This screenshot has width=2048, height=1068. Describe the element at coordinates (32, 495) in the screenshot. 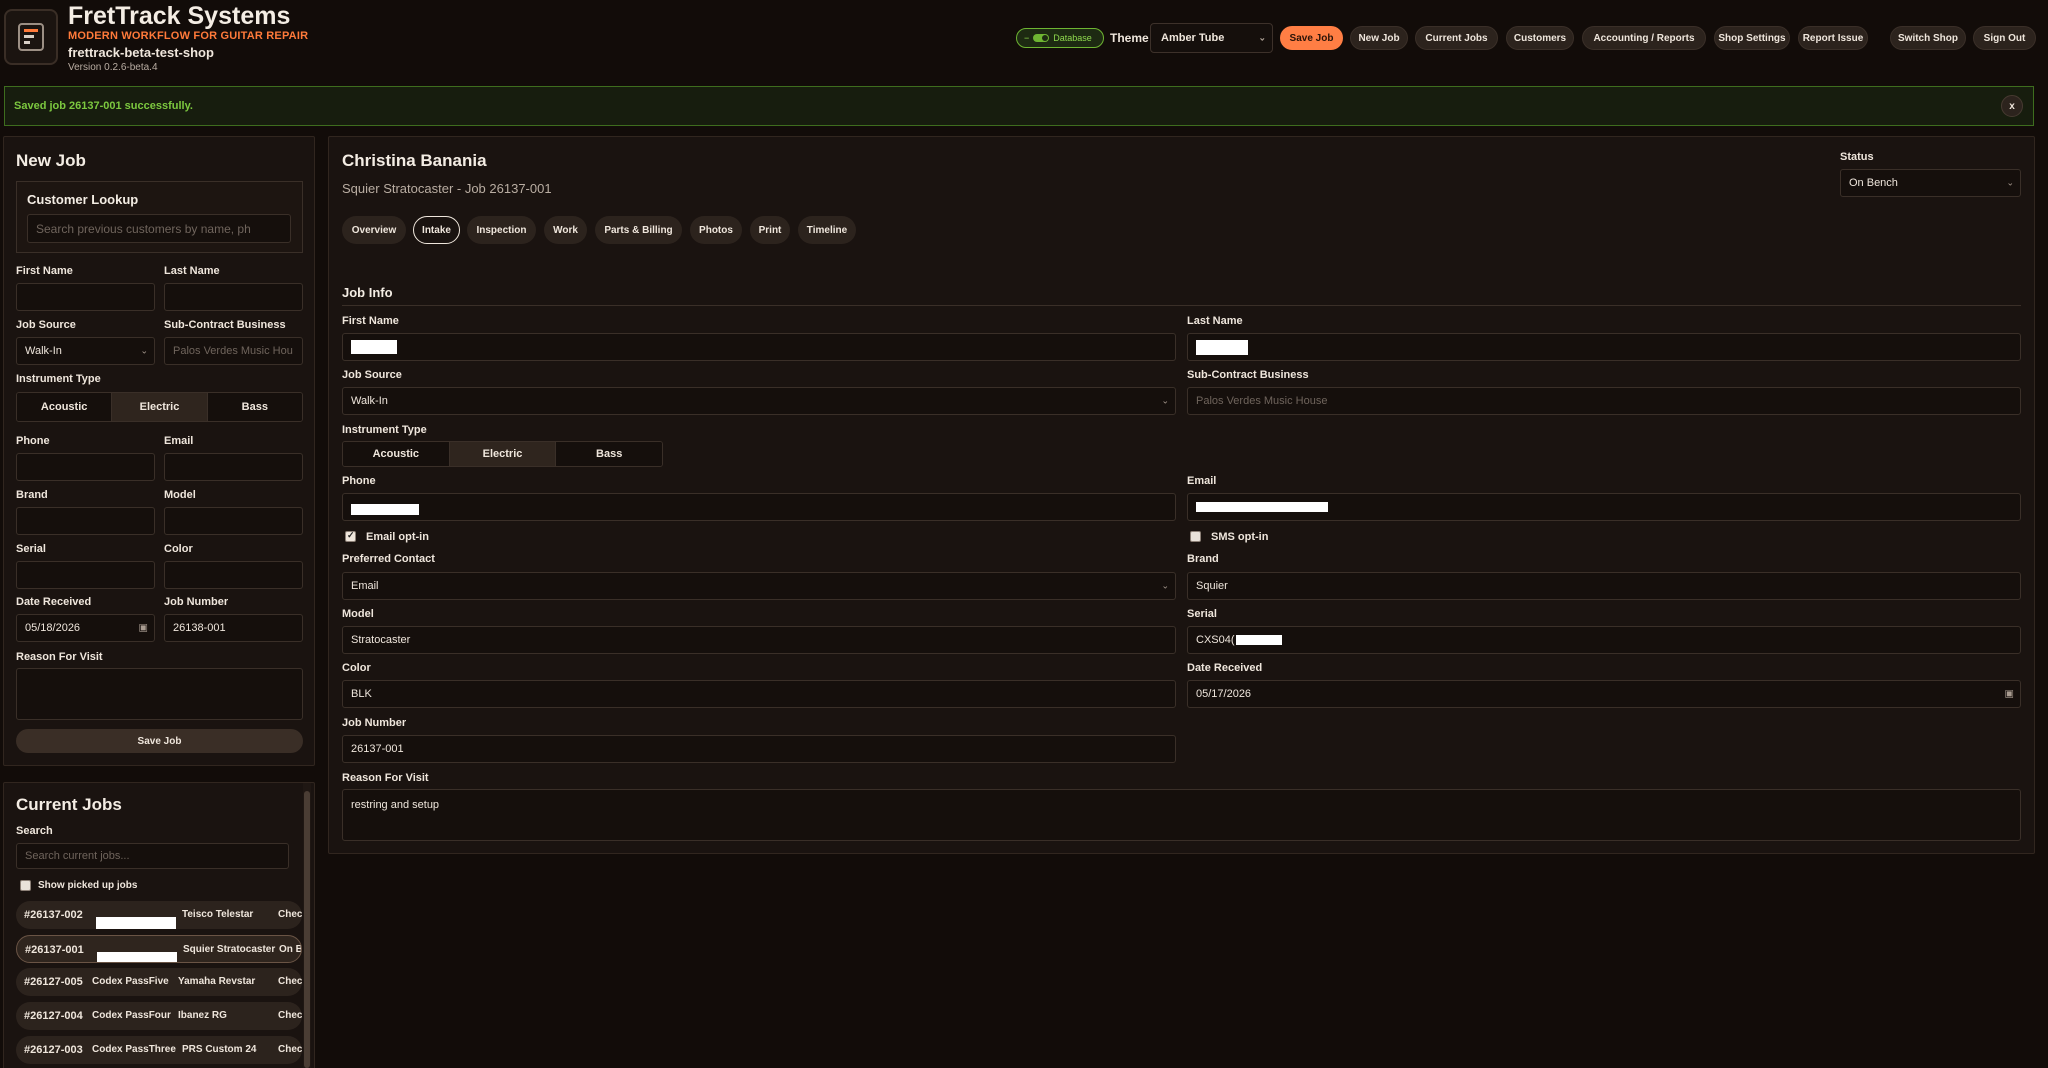

I see `brand-label: Brand` at that location.